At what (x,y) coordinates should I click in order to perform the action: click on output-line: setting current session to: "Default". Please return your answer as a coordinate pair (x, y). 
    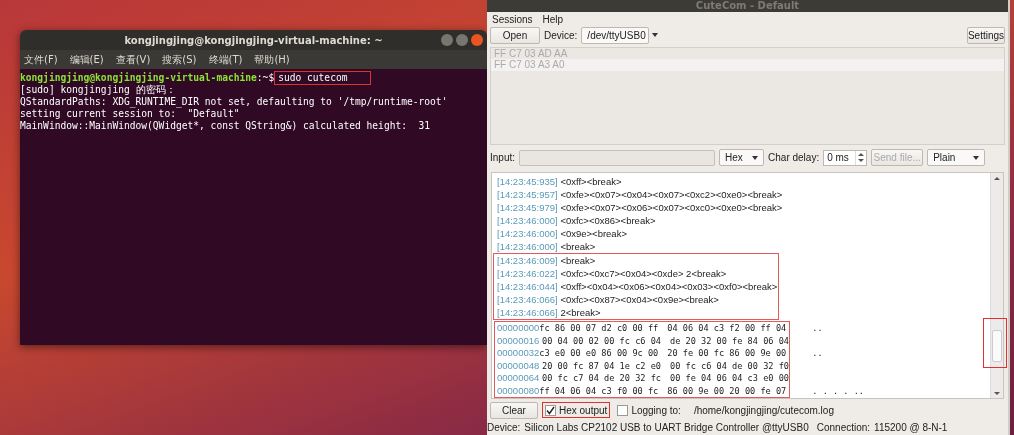
    Looking at the image, I should click on (130, 114).